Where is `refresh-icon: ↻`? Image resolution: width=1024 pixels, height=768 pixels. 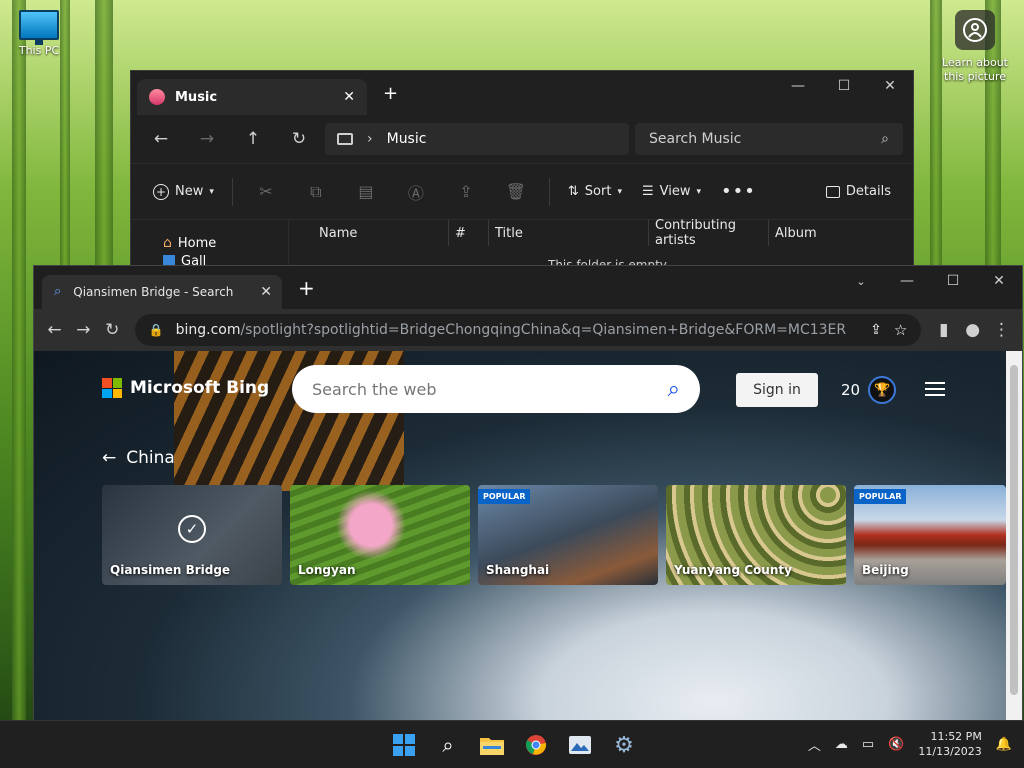 refresh-icon: ↻ is located at coordinates (299, 139).